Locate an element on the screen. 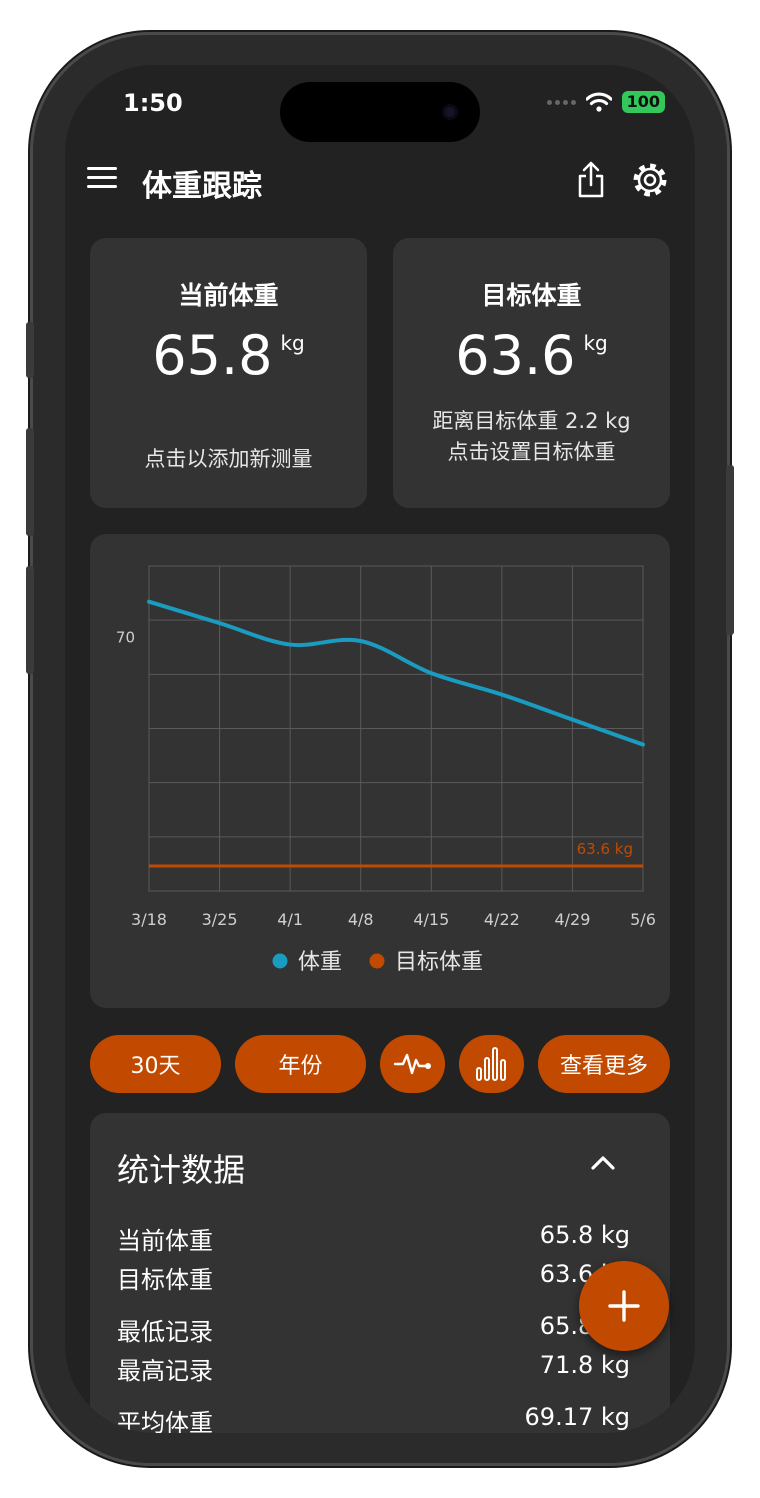  stat-row-average: 平均体重 69.17 kg is located at coordinates (373, 1418).